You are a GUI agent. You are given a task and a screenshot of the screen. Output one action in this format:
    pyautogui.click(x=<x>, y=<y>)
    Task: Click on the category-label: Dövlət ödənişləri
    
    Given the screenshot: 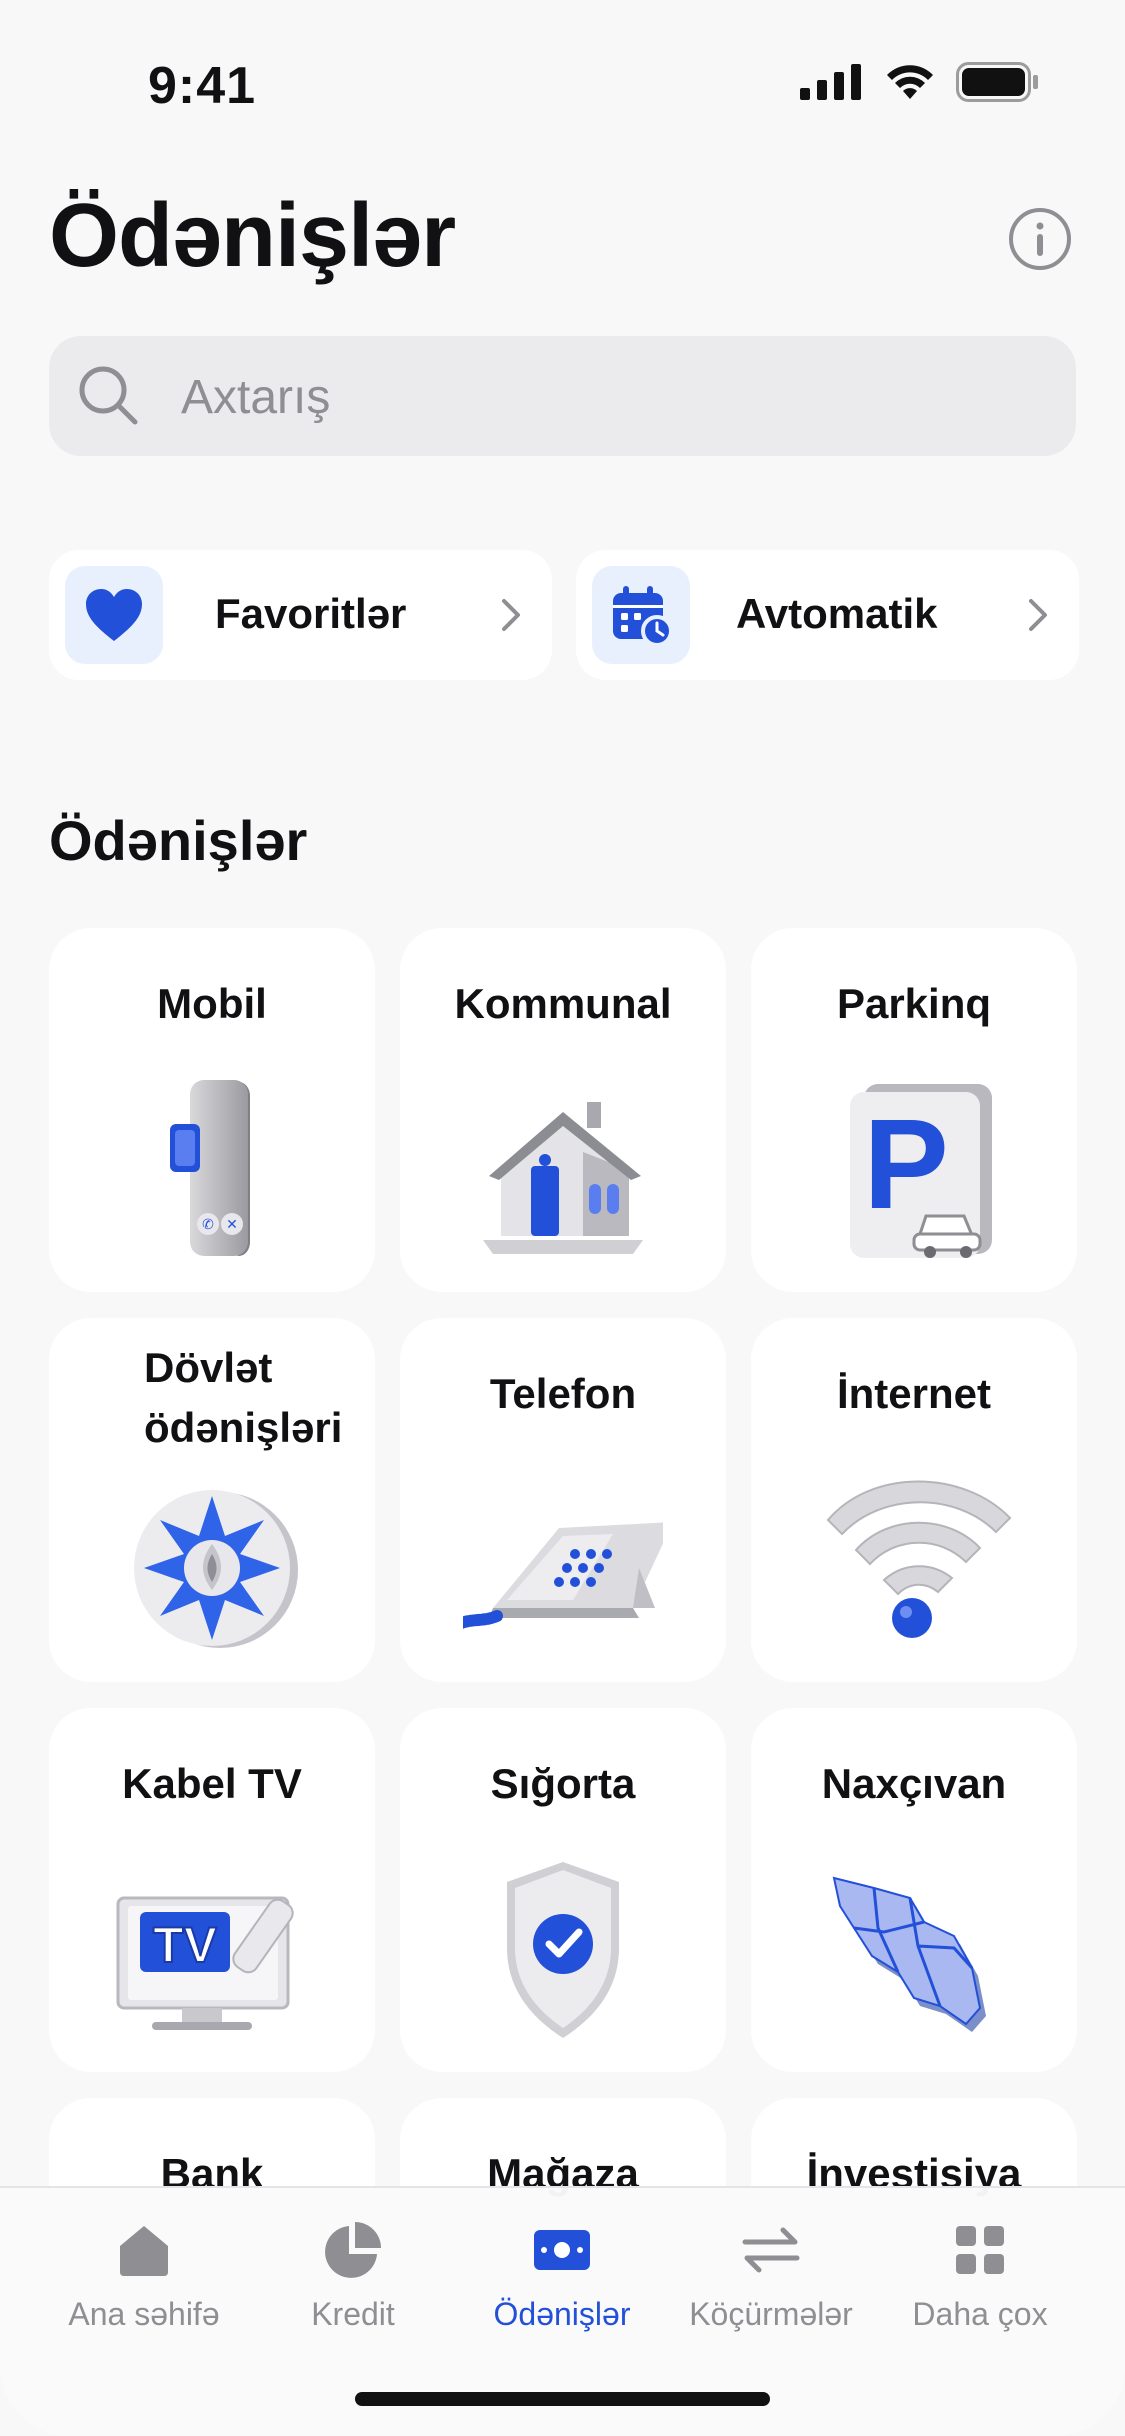 What is the action you would take?
    pyautogui.click(x=243, y=1397)
    